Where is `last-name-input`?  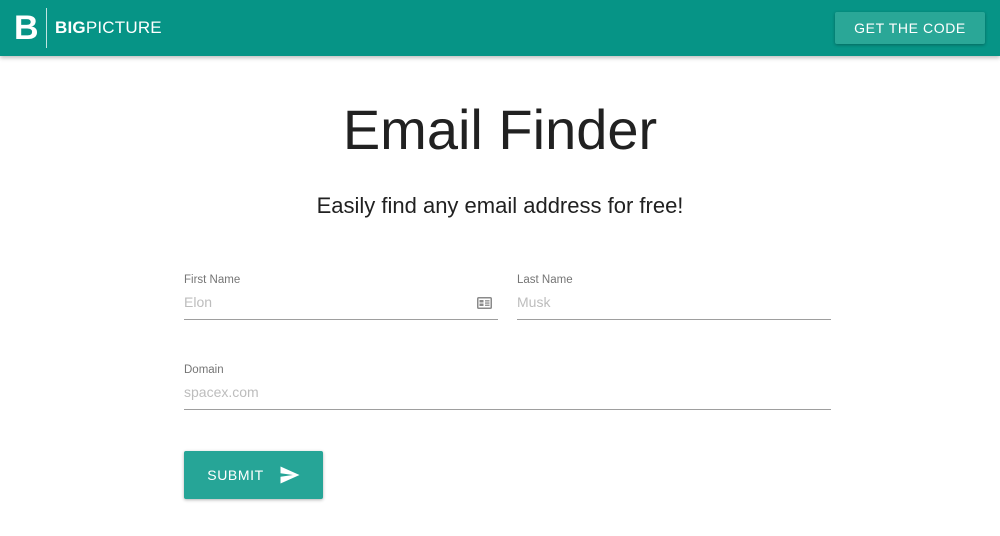 last-name-input is located at coordinates (674, 302).